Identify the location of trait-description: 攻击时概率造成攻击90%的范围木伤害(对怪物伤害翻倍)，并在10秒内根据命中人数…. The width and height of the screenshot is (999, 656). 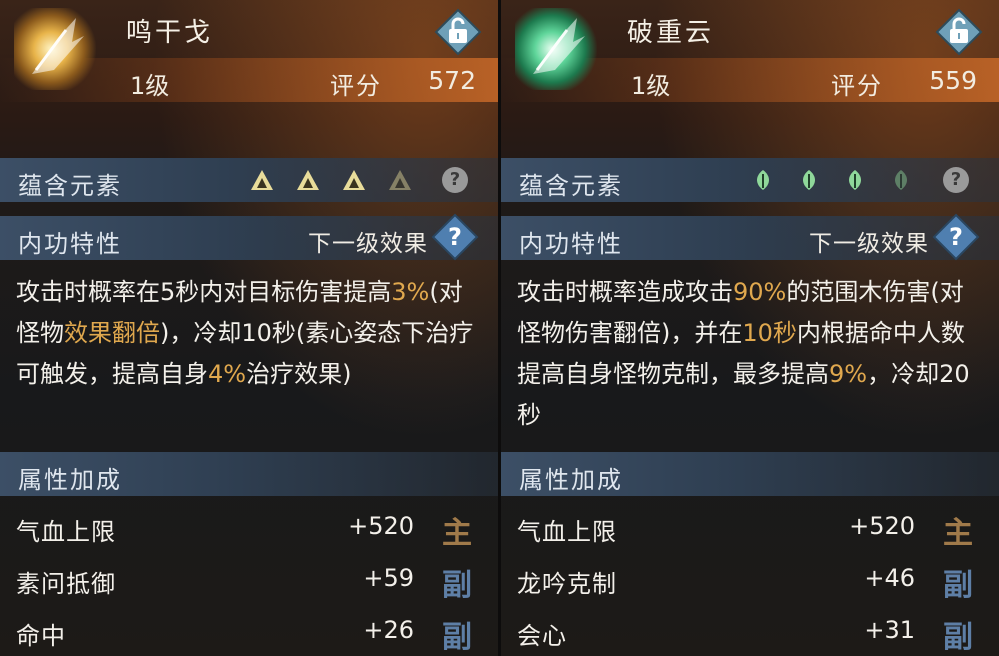
(752, 354).